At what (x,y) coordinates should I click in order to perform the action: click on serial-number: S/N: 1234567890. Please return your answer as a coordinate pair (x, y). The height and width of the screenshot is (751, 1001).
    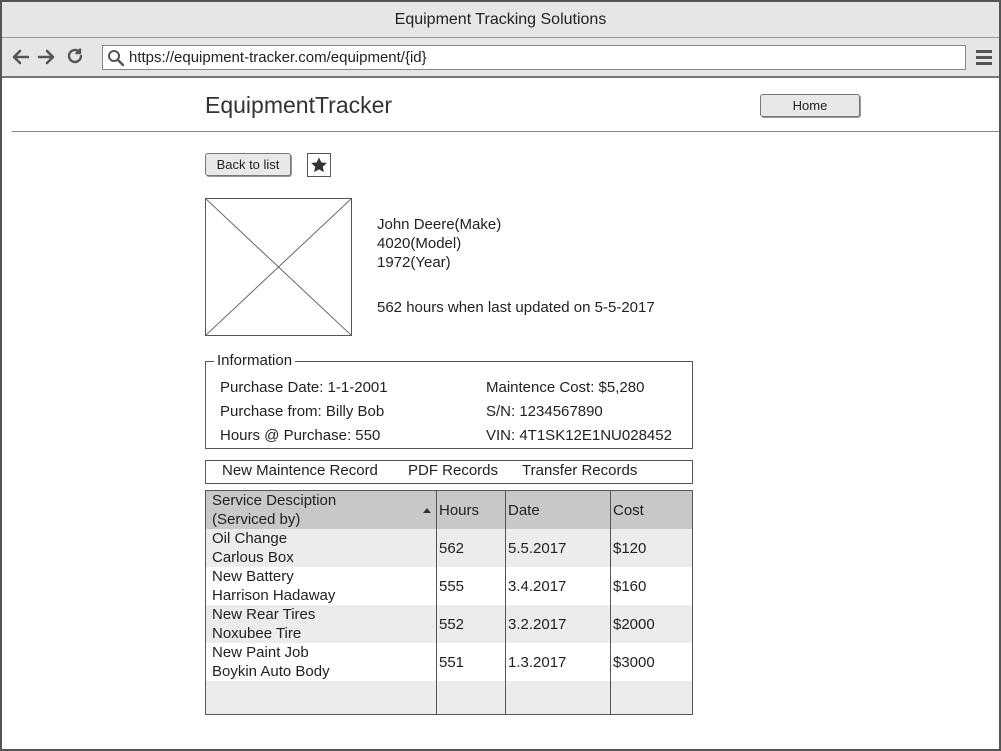
    Looking at the image, I should click on (544, 411).